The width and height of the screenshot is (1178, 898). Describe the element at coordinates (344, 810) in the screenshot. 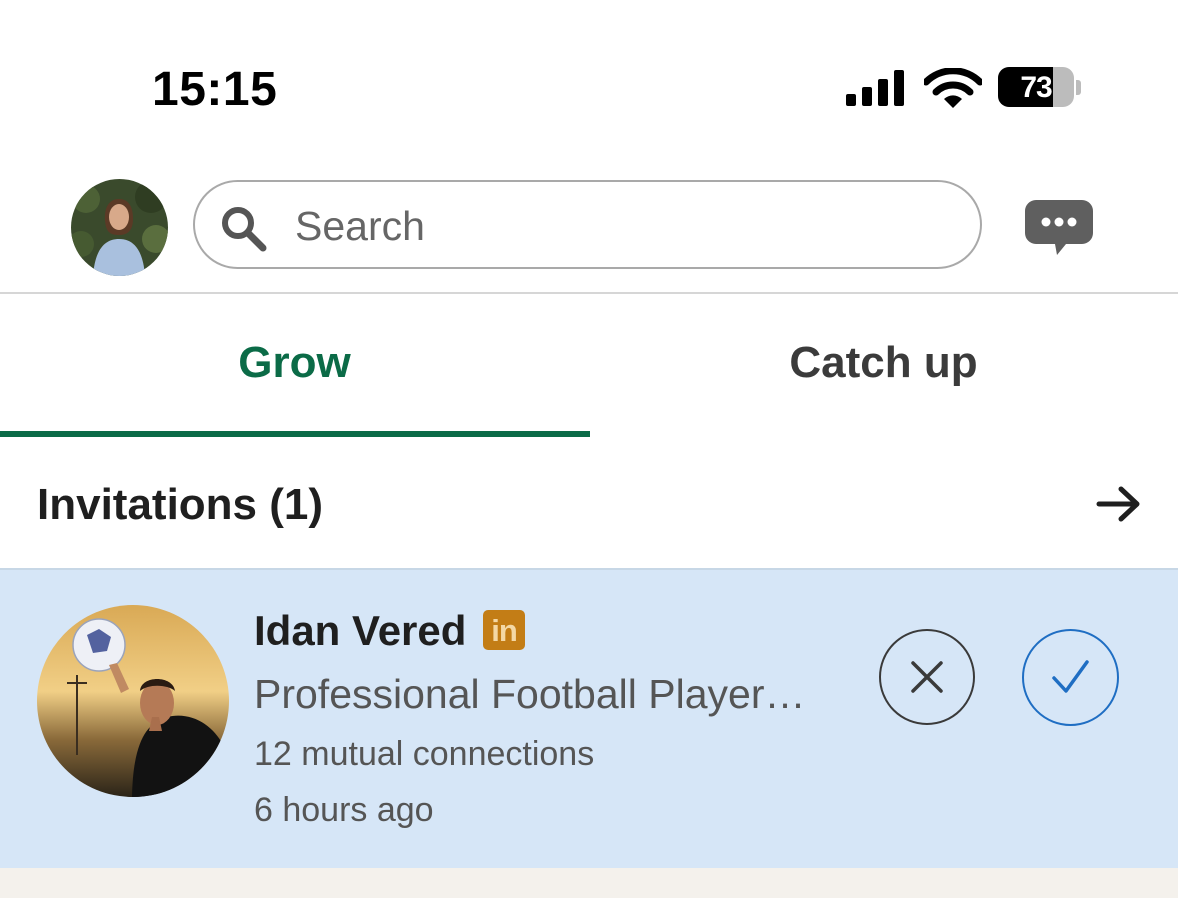

I see `invitation-time: 6 hours ago` at that location.